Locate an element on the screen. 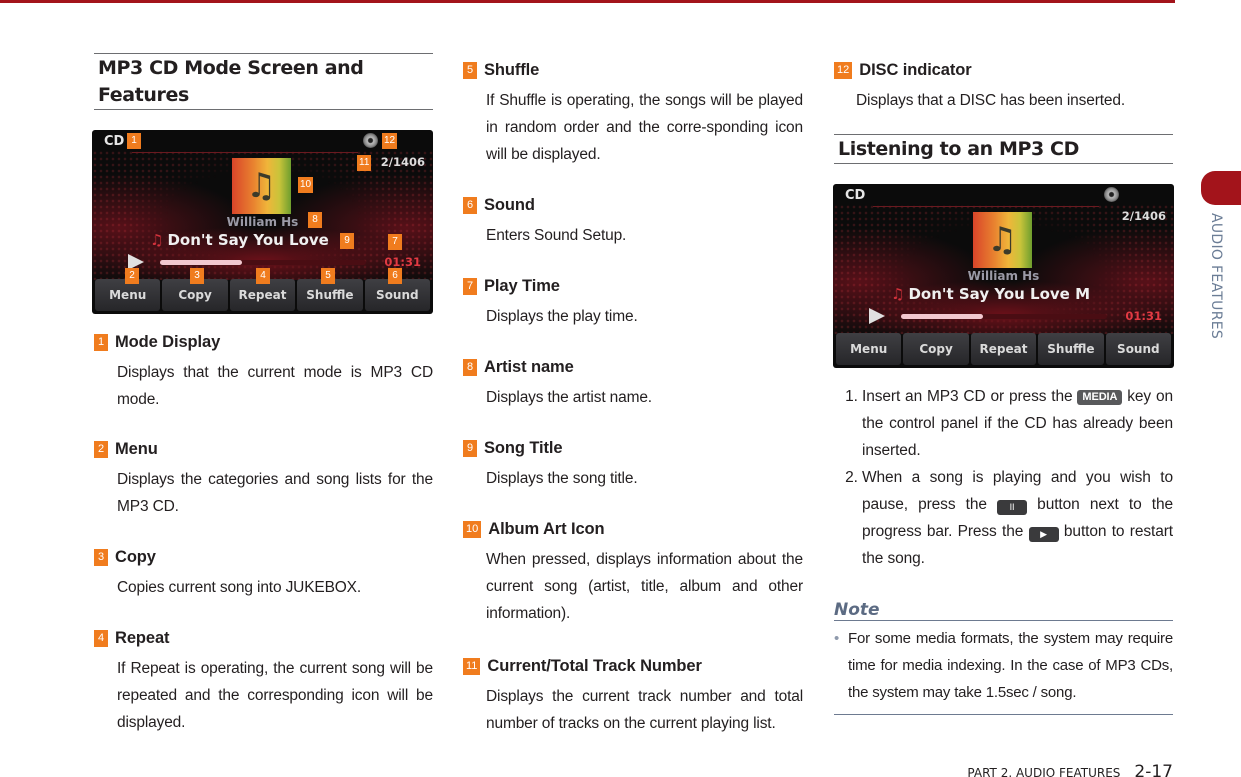 This screenshot has height=777, width=1241. menu-button: Menu is located at coordinates (869, 349).